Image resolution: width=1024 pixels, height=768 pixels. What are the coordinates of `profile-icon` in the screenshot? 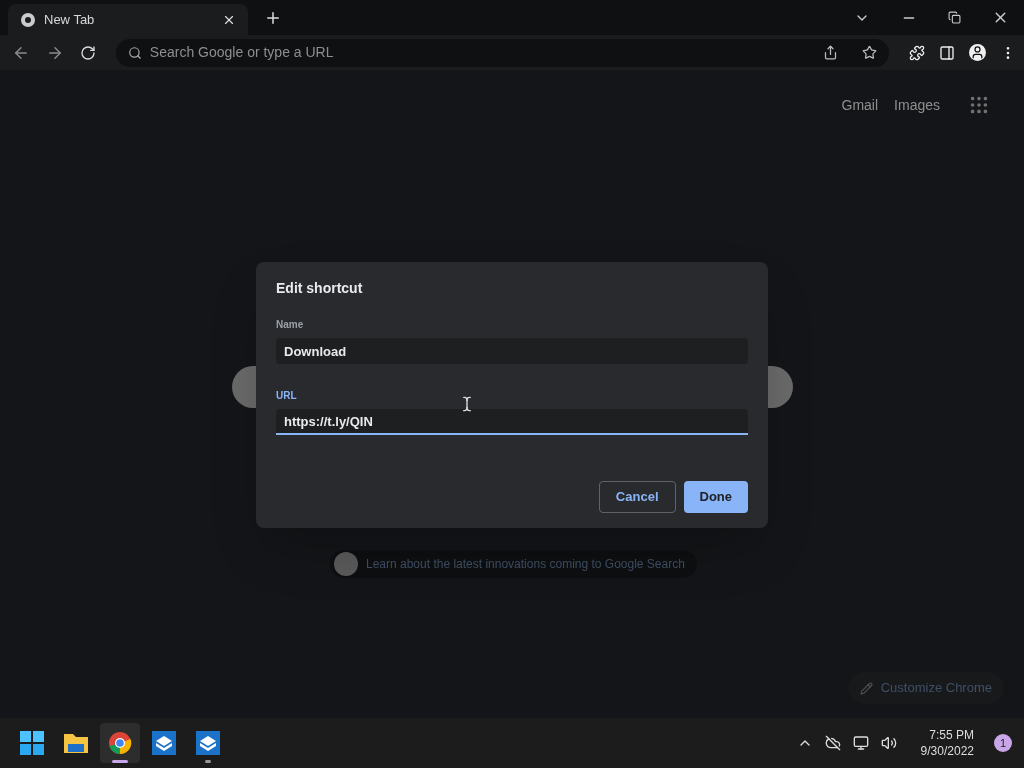 It's located at (977, 52).